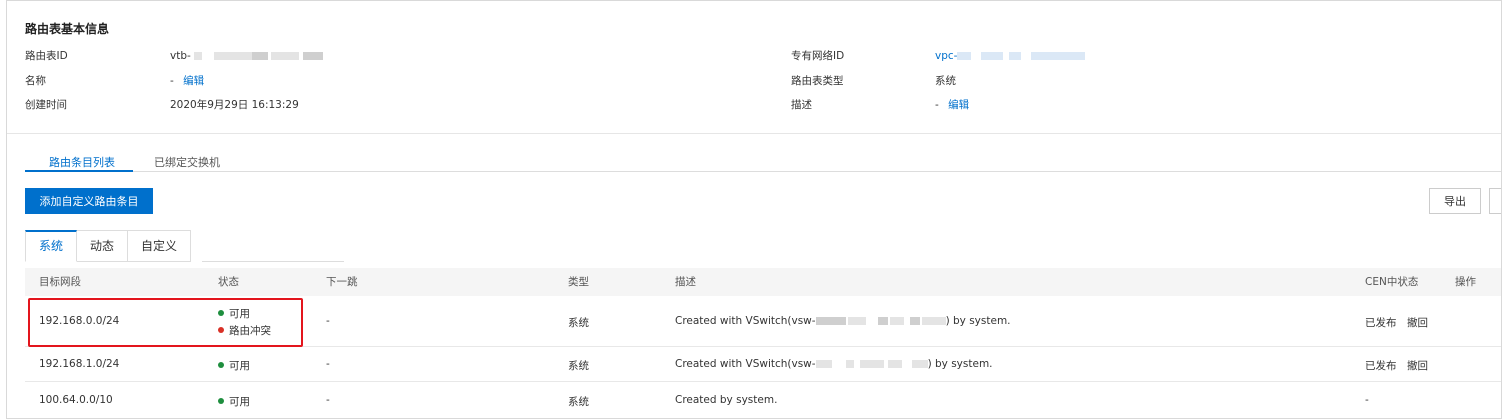  Describe the element at coordinates (375, 56) in the screenshot. I see `info-row-route-table-id: 路由表ID vtb-` at that location.